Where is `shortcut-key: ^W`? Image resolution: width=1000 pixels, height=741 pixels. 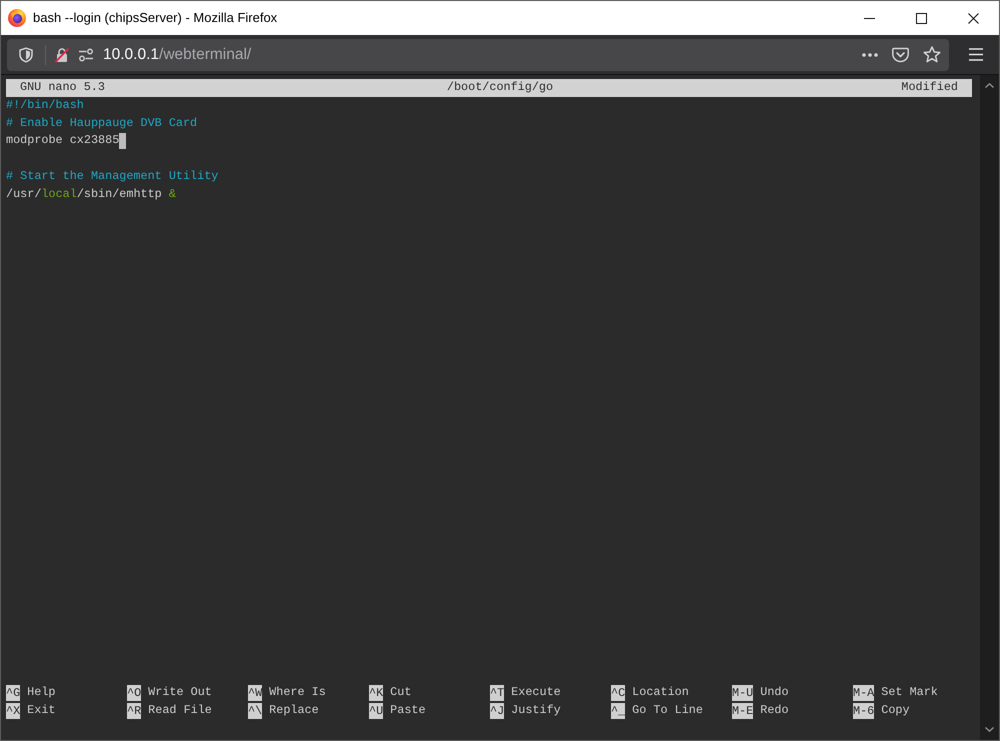 shortcut-key: ^W is located at coordinates (255, 693).